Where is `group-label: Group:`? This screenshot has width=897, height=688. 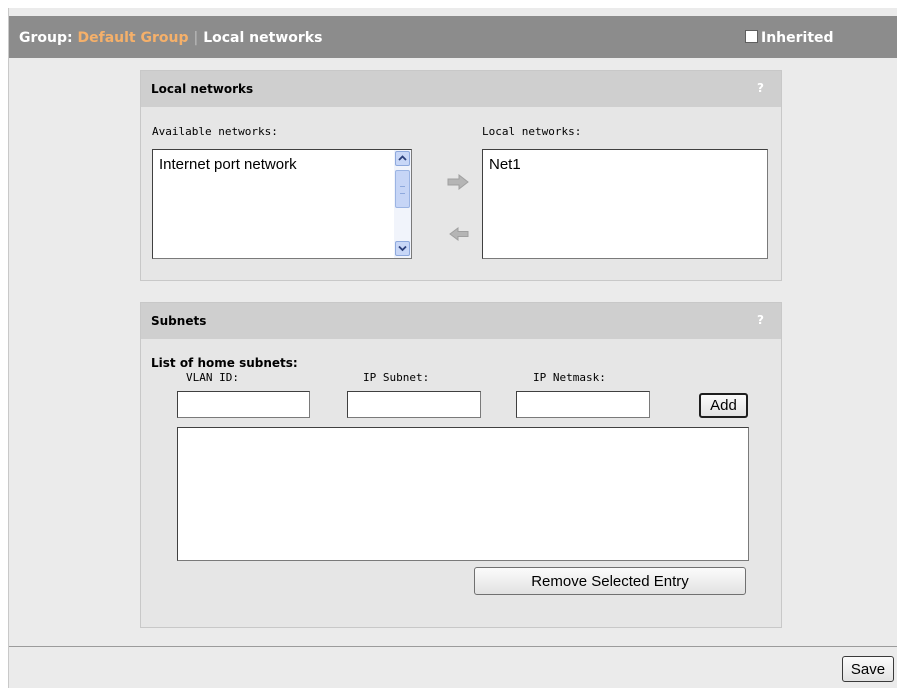
group-label: Group: is located at coordinates (46, 38).